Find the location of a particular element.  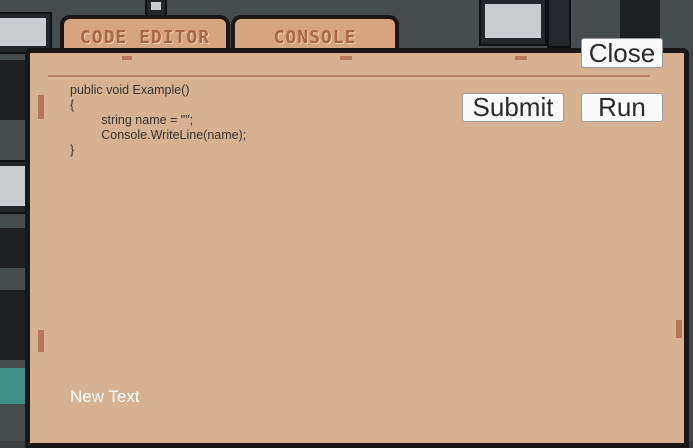

background-tower is located at coordinates (559, 24).